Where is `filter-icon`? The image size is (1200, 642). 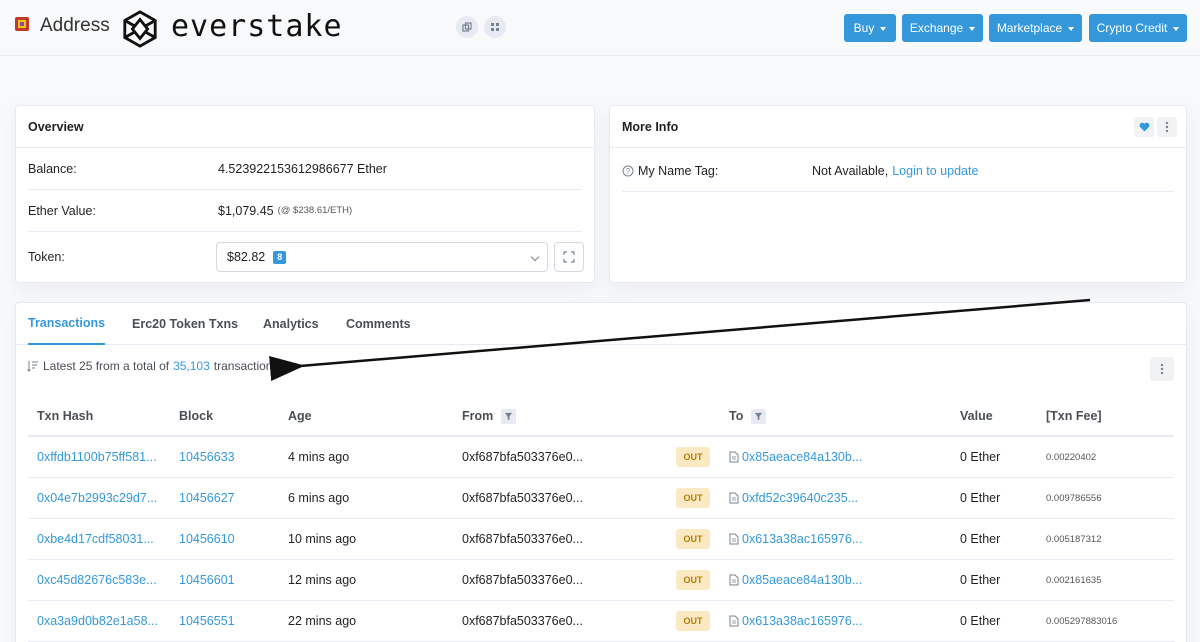
filter-icon is located at coordinates (509, 416).